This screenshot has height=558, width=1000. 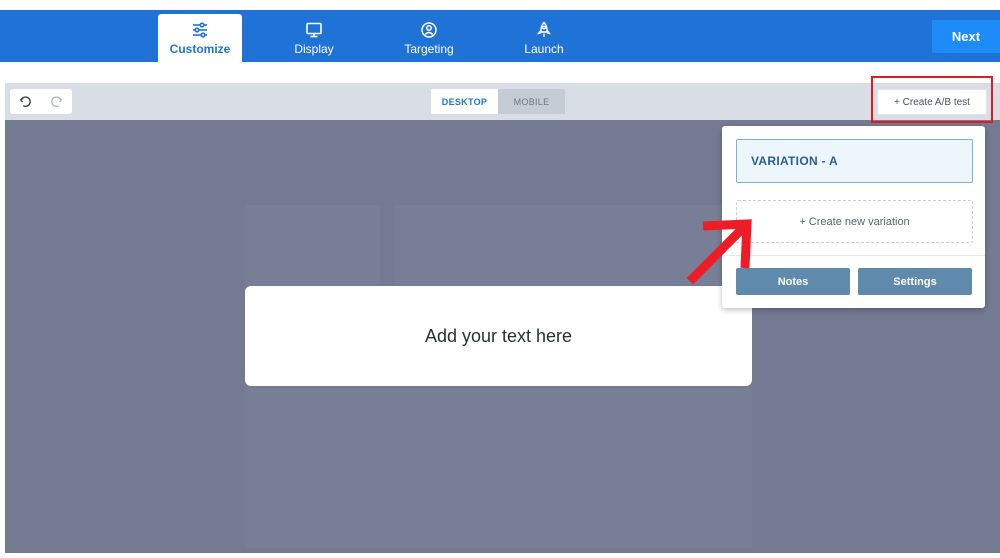 I want to click on tab-display-label: Display, so click(x=314, y=49).